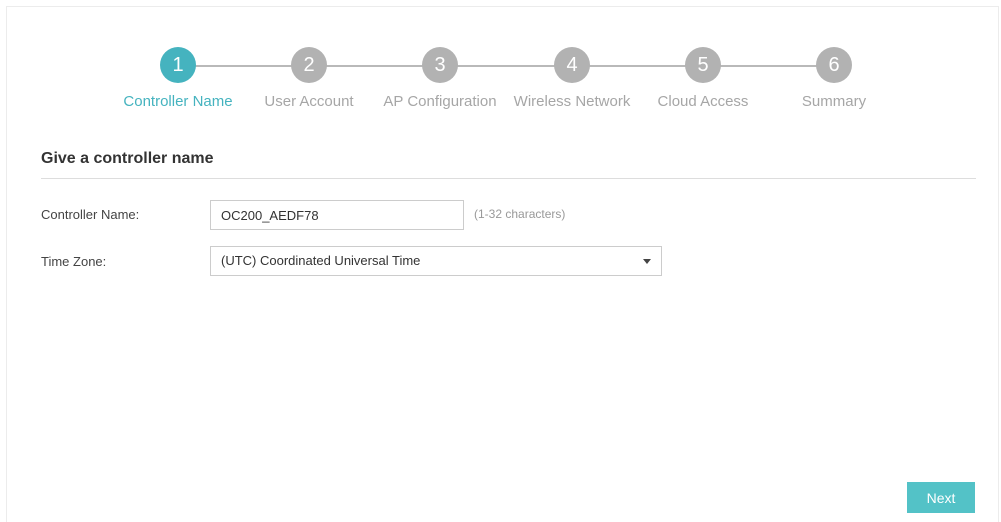 The image size is (1001, 522). Describe the element at coordinates (834, 65) in the screenshot. I see `step-number-badge: 6` at that location.